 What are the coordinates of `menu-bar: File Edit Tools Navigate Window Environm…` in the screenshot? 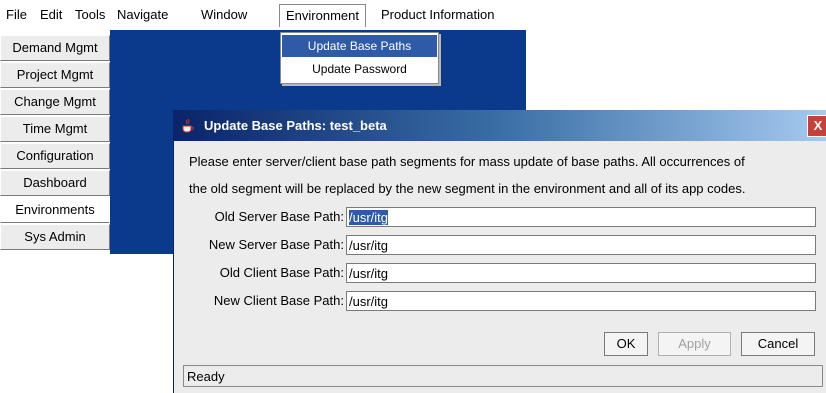 It's located at (260, 15).